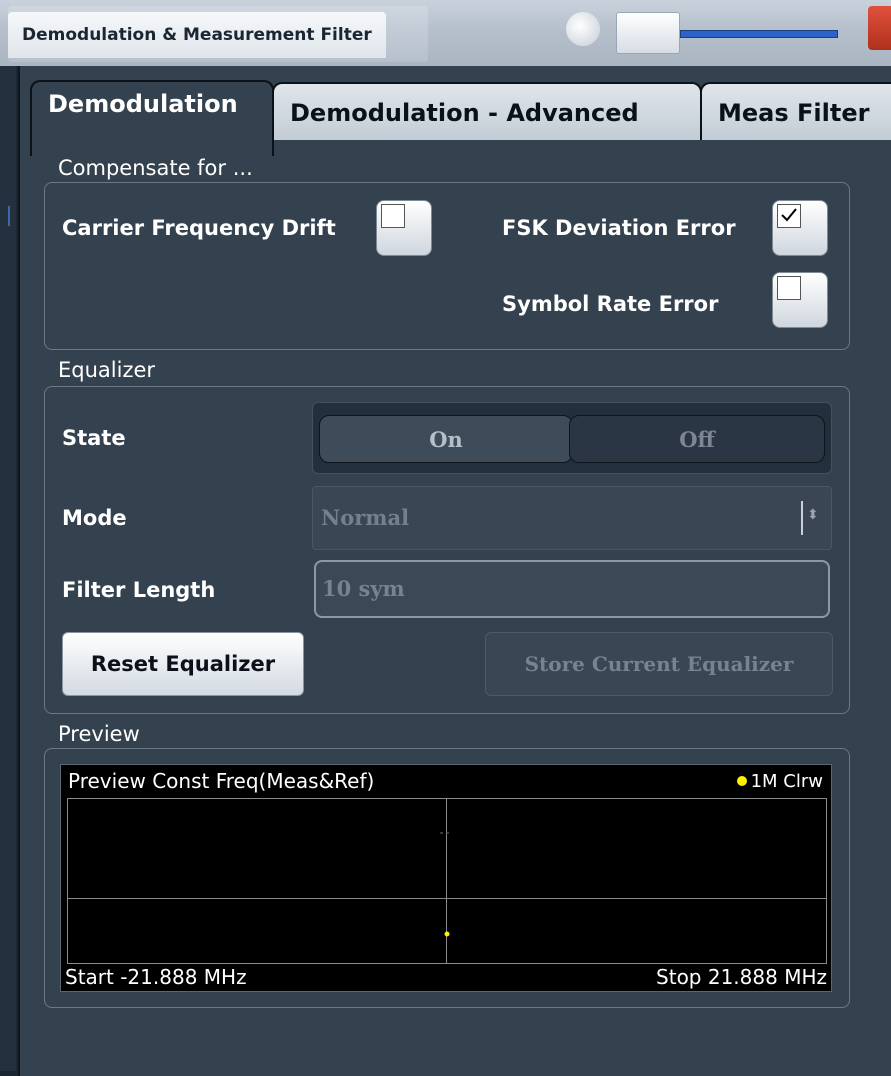 This screenshot has width=891, height=1076. What do you see at coordinates (197, 35) in the screenshot?
I see `window-title: Demodulation & Measurement Filter` at bounding box center [197, 35].